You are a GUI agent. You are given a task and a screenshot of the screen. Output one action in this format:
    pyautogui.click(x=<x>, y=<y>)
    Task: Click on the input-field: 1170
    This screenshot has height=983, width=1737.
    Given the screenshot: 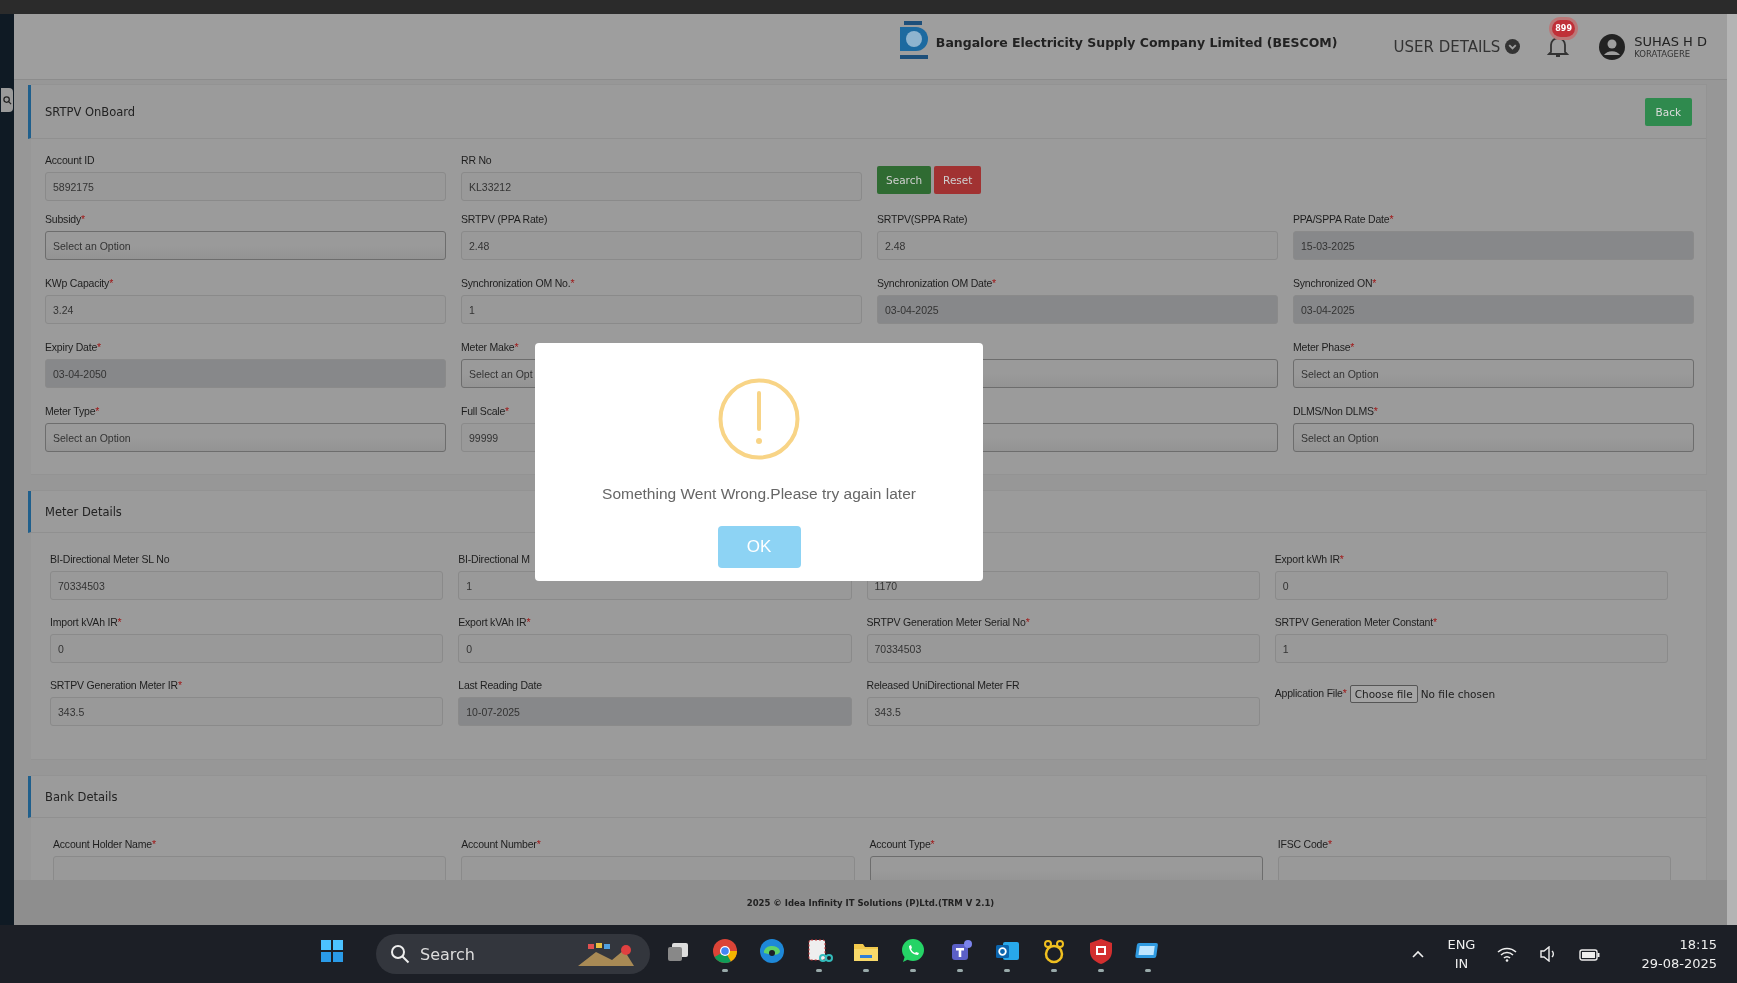 What is the action you would take?
    pyautogui.click(x=1063, y=585)
    